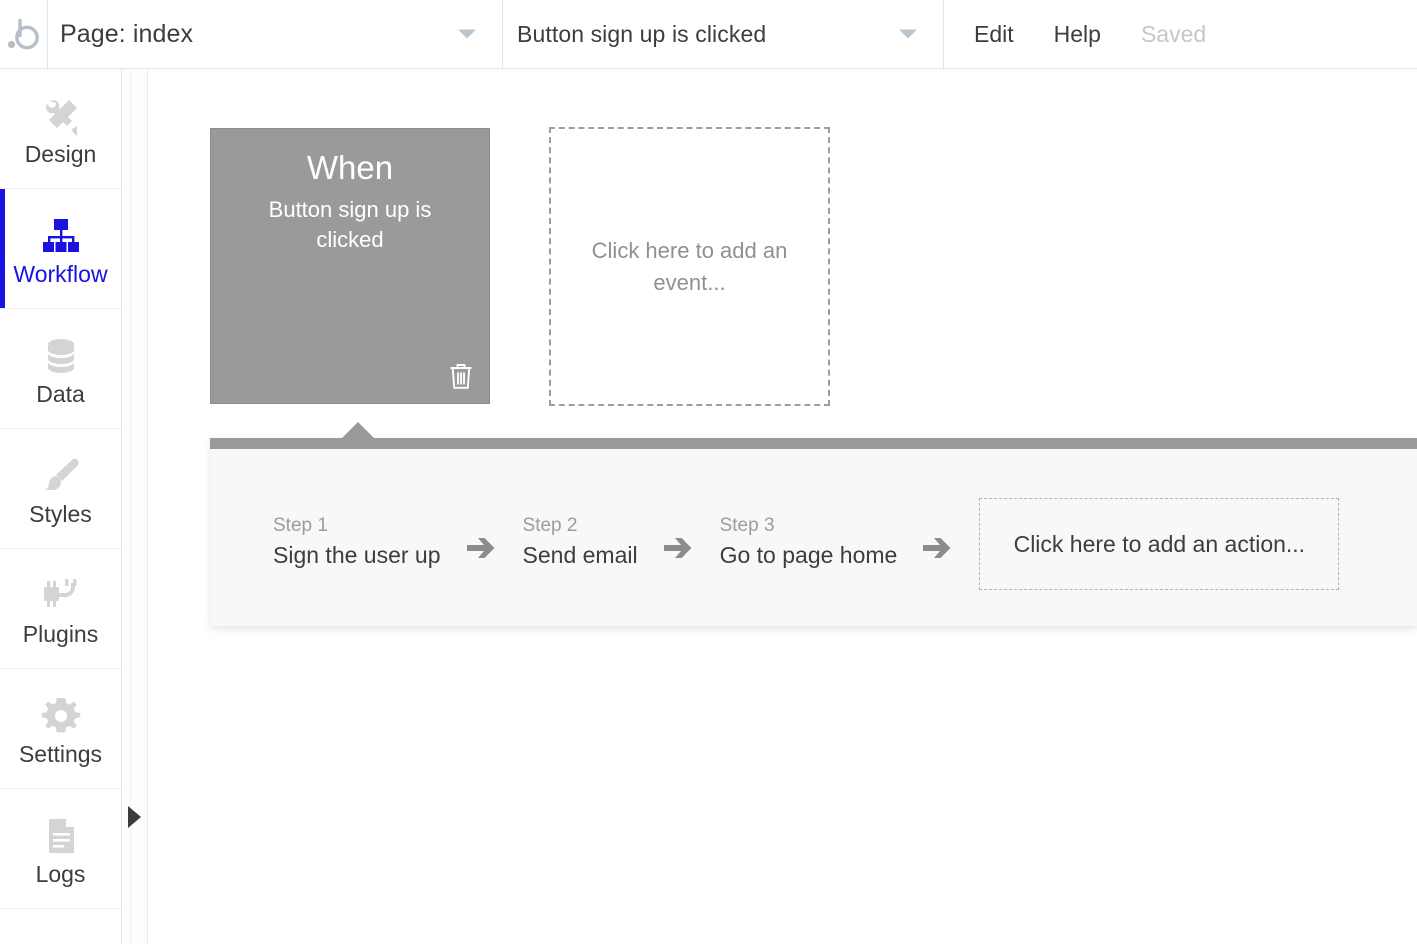 The width and height of the screenshot is (1417, 944). I want to click on sidebar-item-workflow: Workflow, so click(60, 249).